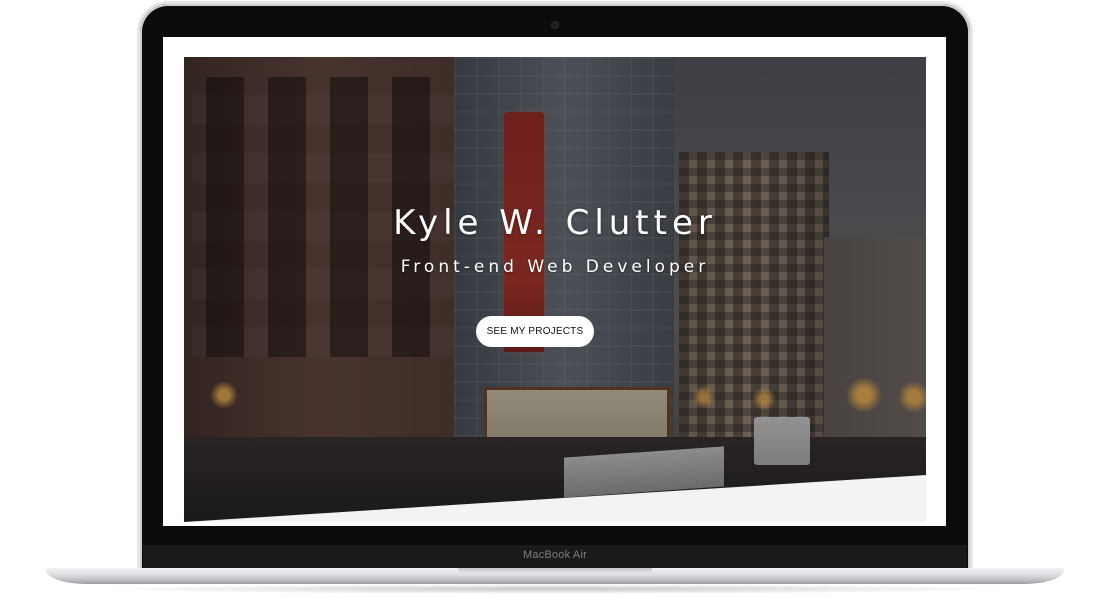 This screenshot has width=1110, height=598. Describe the element at coordinates (555, 555) in the screenshot. I see `laptop-brand-label: MacBook Air` at that location.